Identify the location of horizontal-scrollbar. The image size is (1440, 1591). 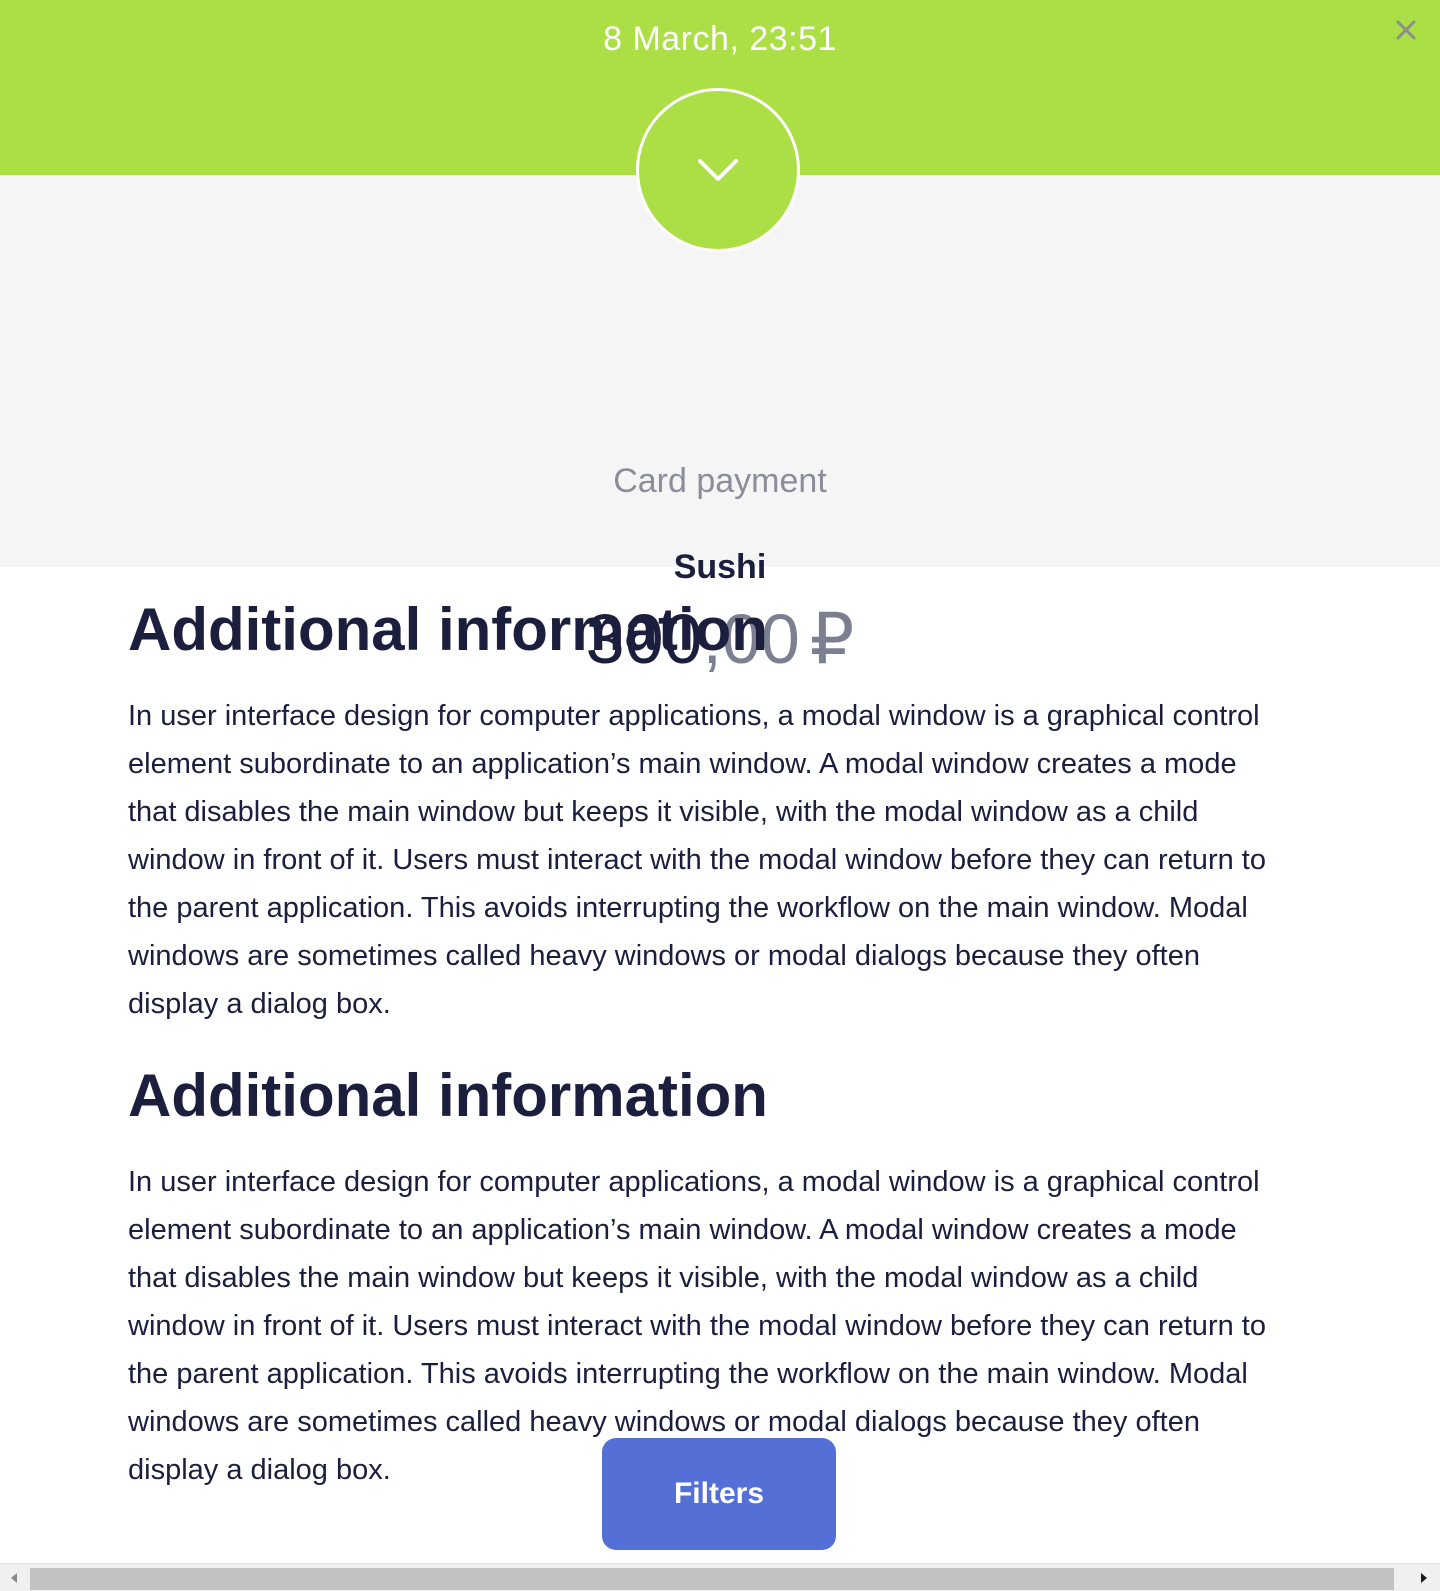
(720, 1577).